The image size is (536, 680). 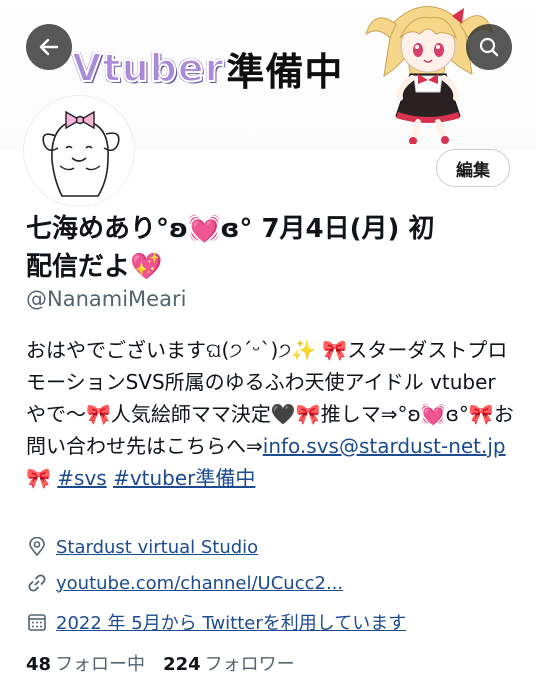 I want to click on user-handle: @NanamiMeari, so click(x=106, y=299).